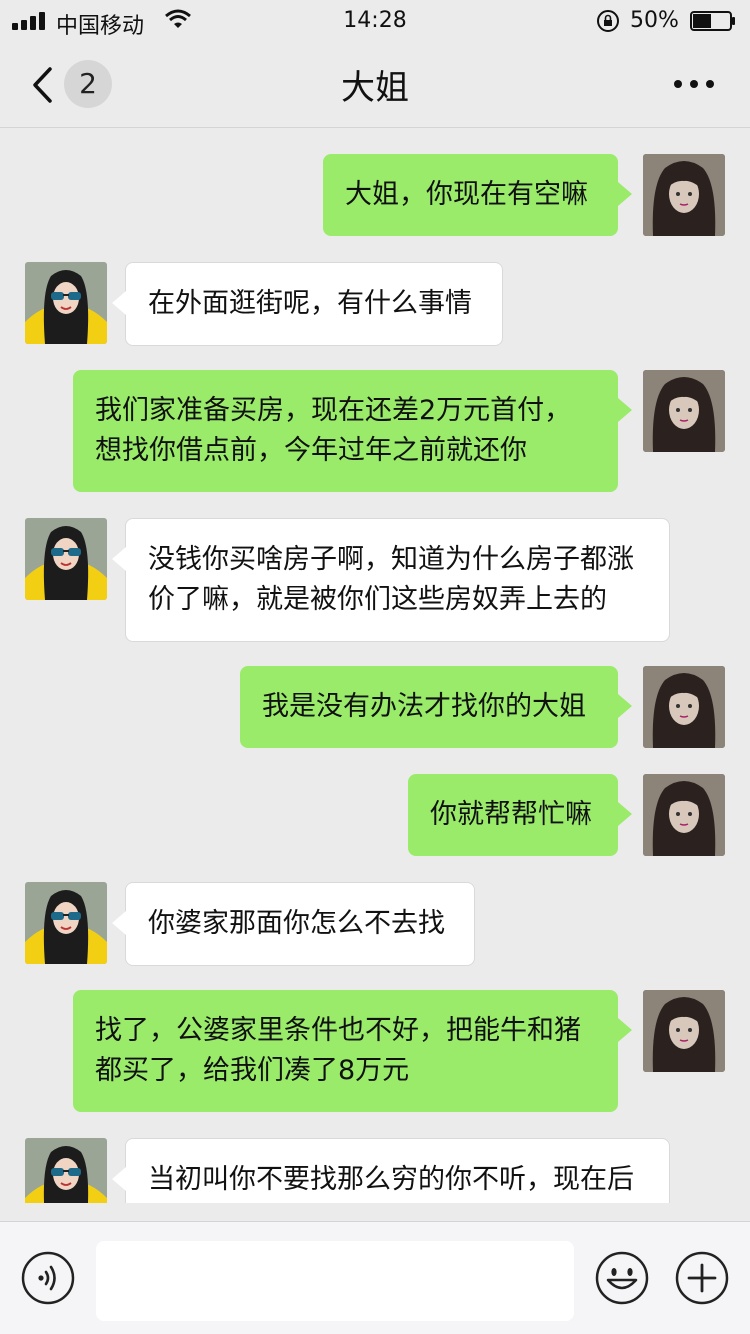  I want to click on message-bubble: 你就帮帮忙嘛, so click(520, 815).